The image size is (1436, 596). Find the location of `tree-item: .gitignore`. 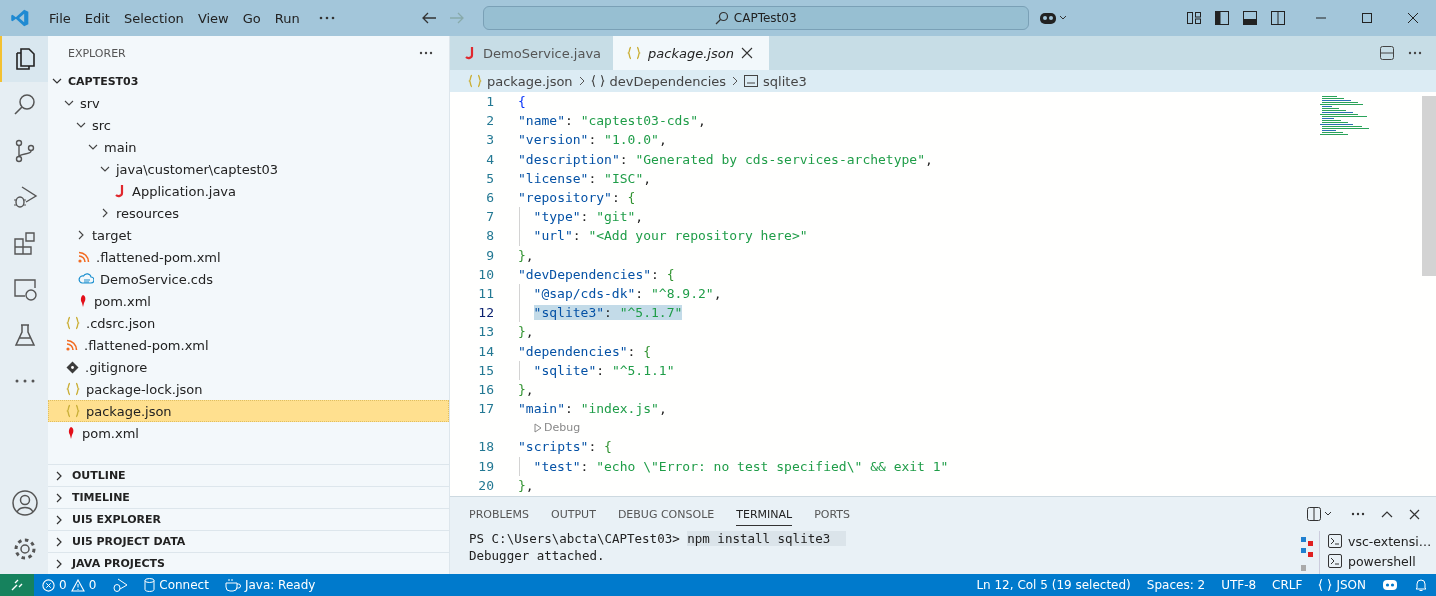

tree-item: .gitignore is located at coordinates (248, 367).